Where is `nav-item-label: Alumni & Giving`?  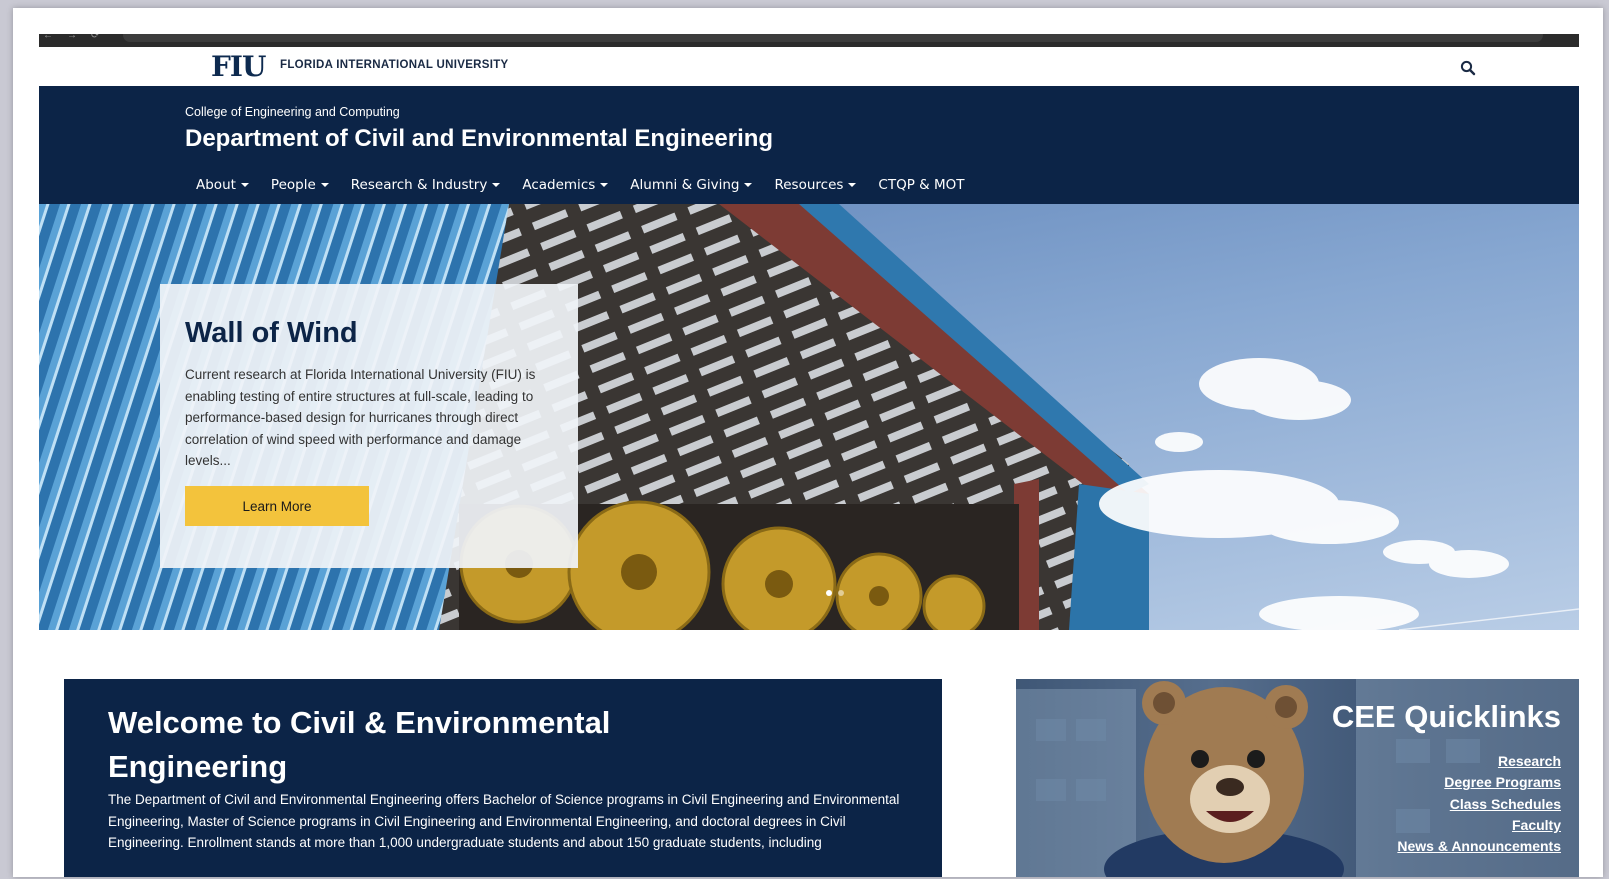
nav-item-label: Alumni & Giving is located at coordinates (685, 185).